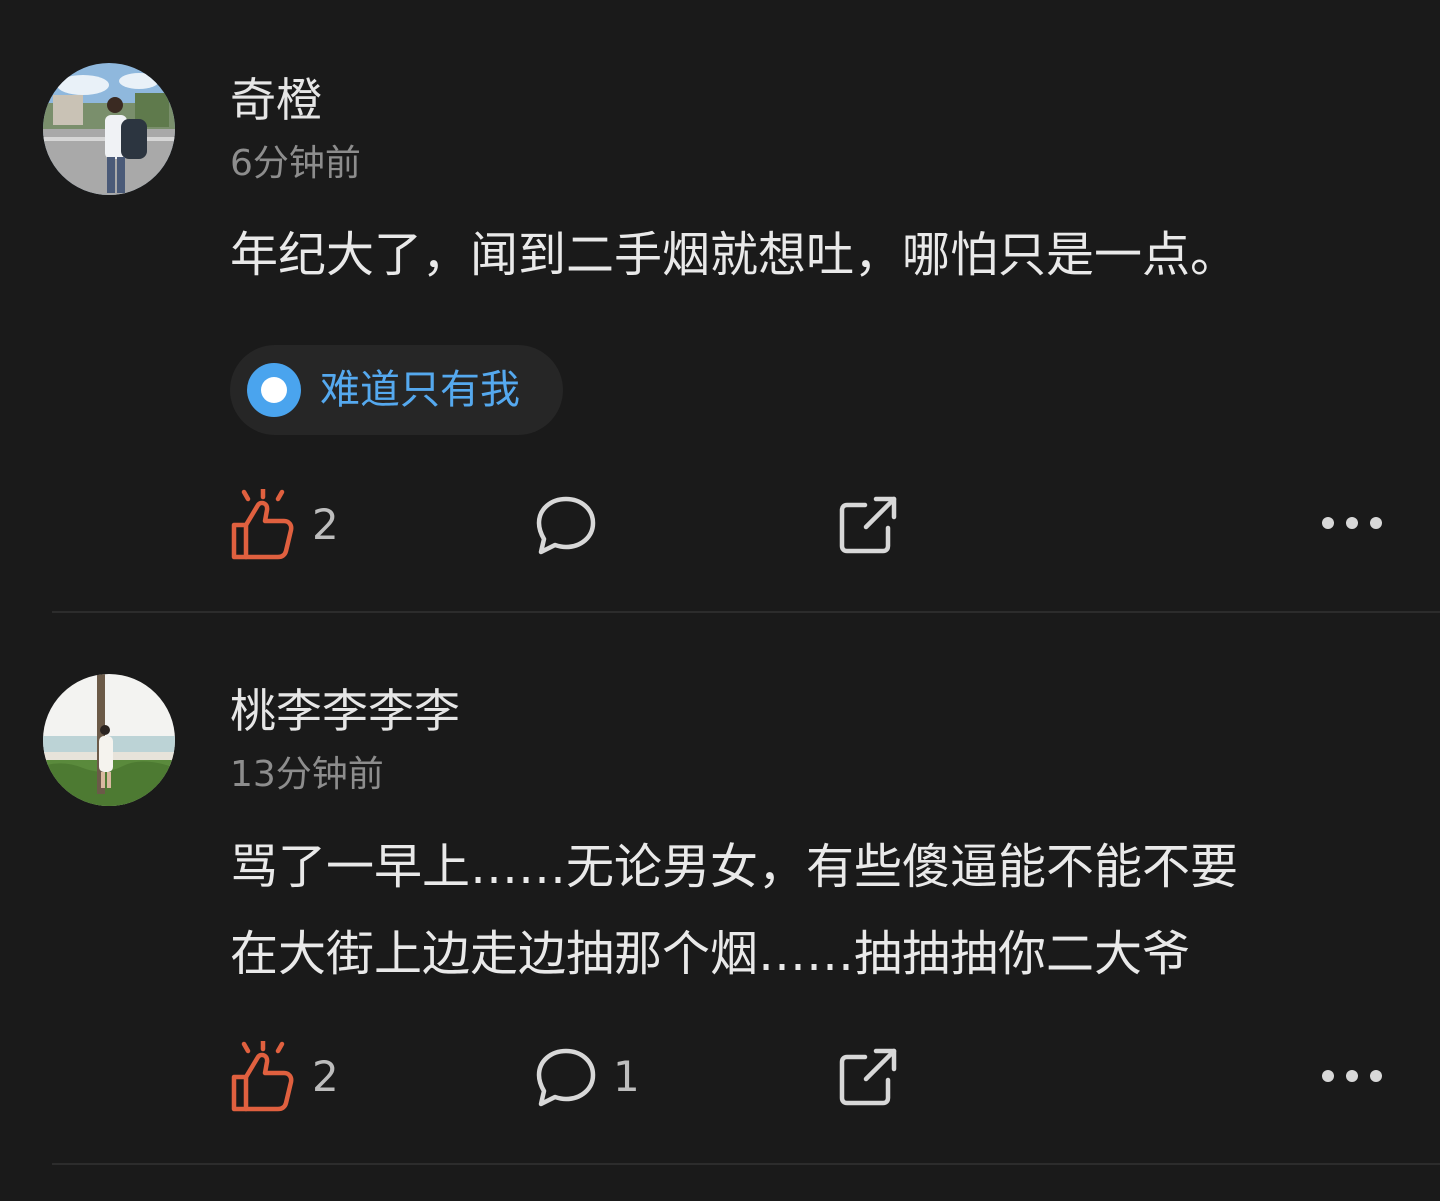 This screenshot has height=1201, width=1440. I want to click on post-time: 13分钟前, so click(307, 774).